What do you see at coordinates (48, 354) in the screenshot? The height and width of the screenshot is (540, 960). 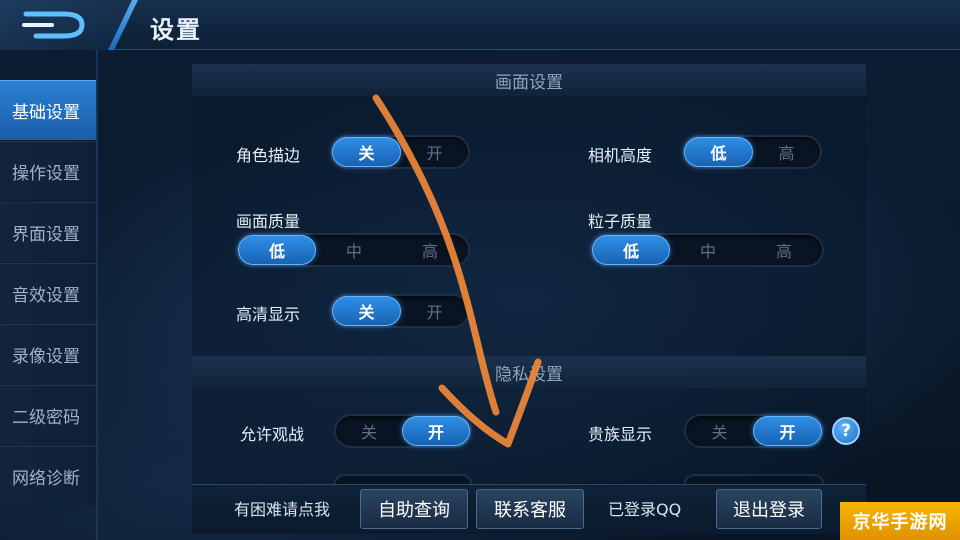 I see `sidebar-item-replay-settings: 录像设置` at bounding box center [48, 354].